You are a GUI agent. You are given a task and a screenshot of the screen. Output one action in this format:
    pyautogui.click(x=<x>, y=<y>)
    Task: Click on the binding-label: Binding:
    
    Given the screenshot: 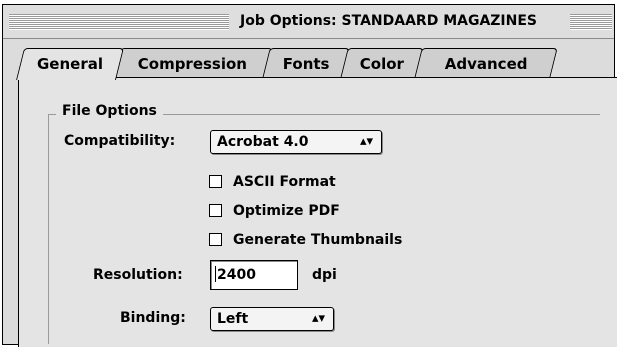 What is the action you would take?
    pyautogui.click(x=153, y=318)
    